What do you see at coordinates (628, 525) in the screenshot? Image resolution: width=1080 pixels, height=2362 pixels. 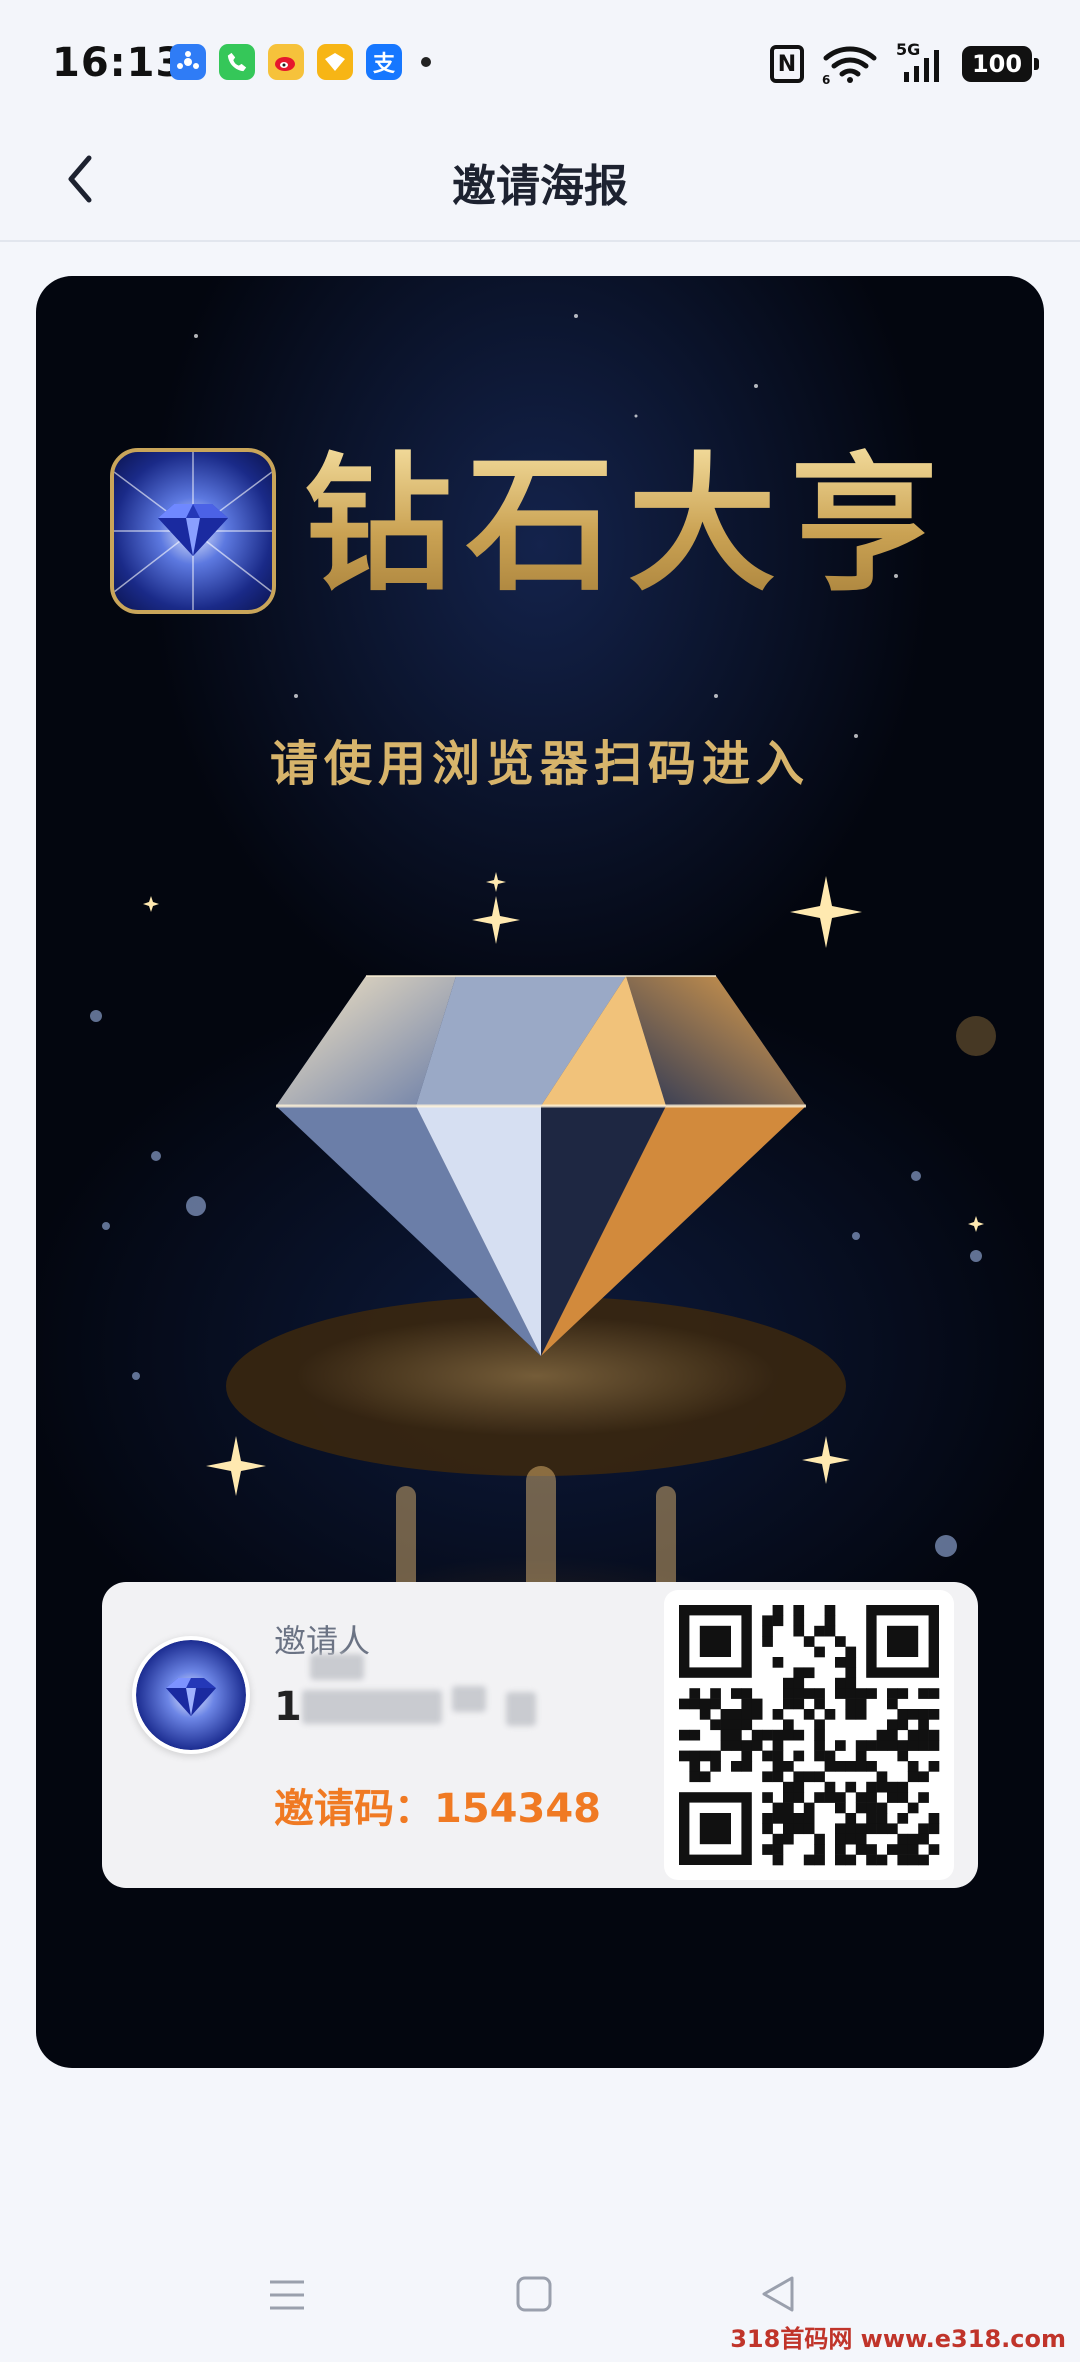 I see `app-name: 钻石大亨` at bounding box center [628, 525].